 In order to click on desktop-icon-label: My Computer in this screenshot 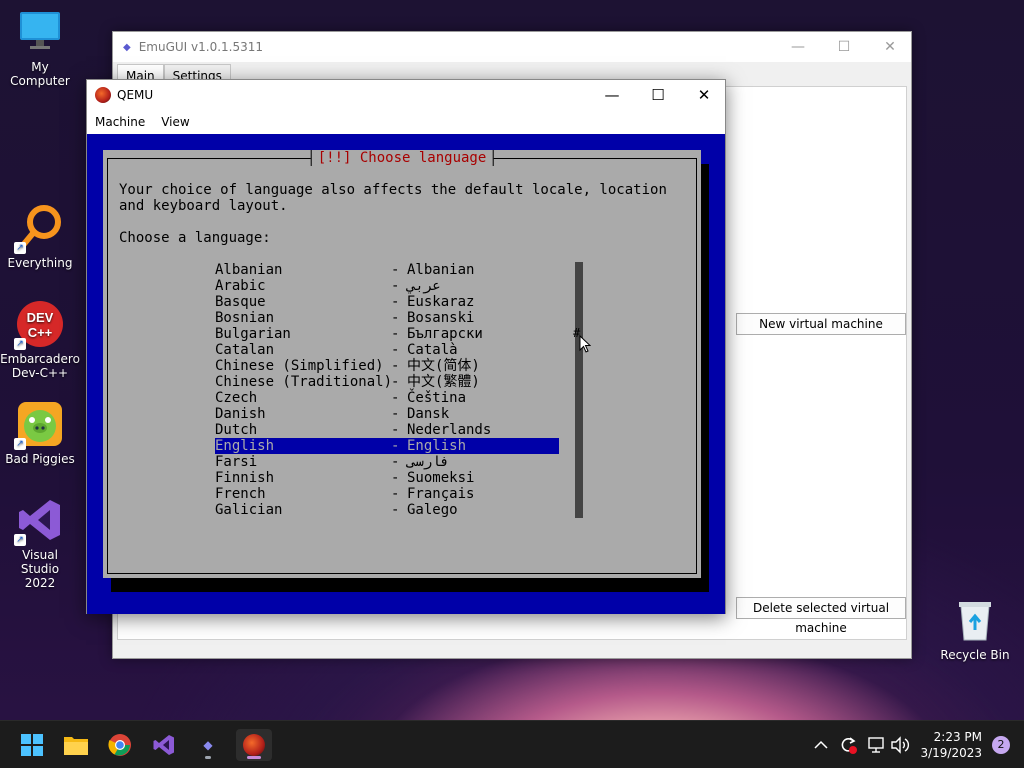, I will do `click(40, 74)`.